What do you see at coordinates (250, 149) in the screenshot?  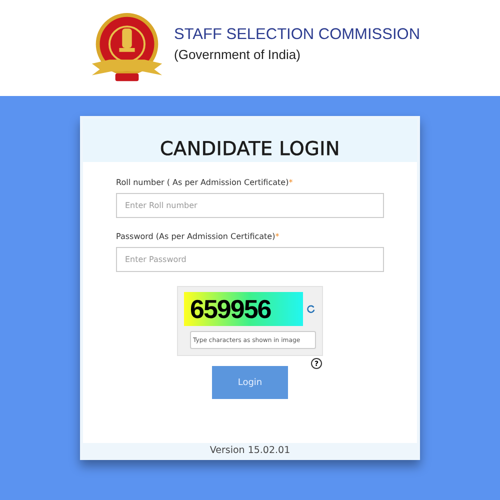 I see `login-title: CANDIDATE LOGIN` at bounding box center [250, 149].